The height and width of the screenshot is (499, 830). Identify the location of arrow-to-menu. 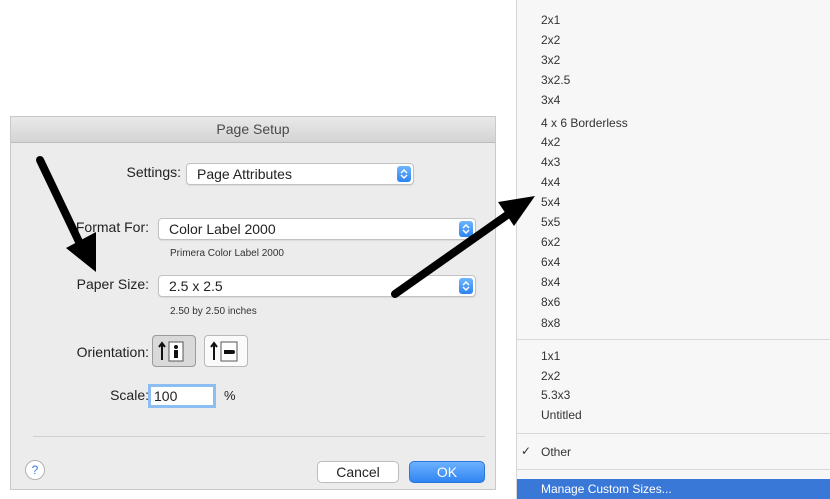
(463, 247).